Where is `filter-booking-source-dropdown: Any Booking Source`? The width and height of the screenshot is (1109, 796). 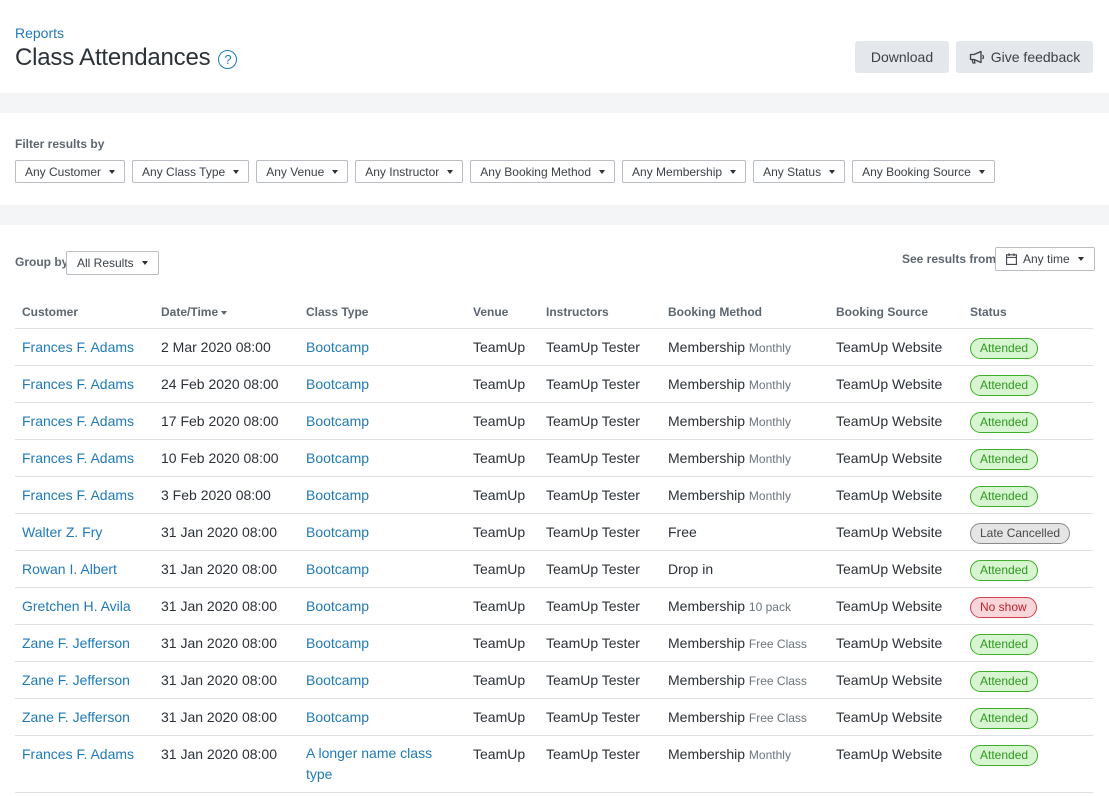
filter-booking-source-dropdown: Any Booking Source is located at coordinates (923, 171).